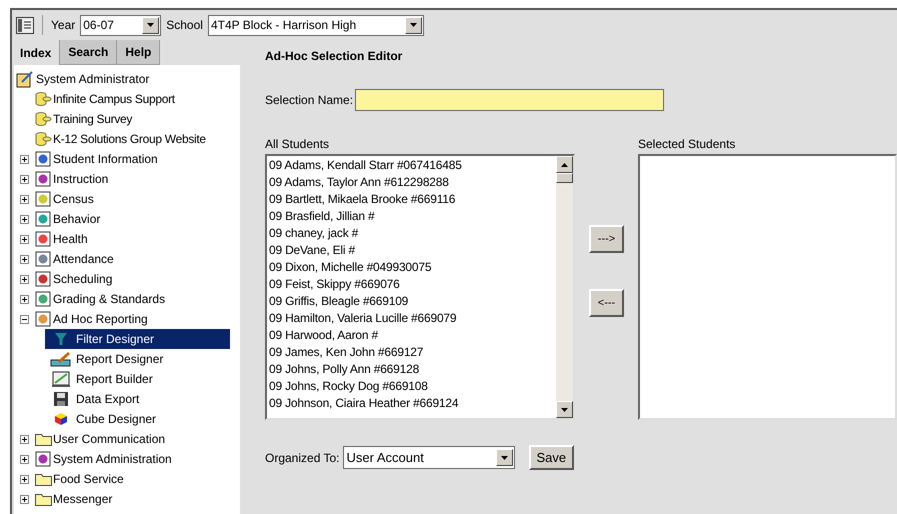 Image resolution: width=897 pixels, height=514 pixels. What do you see at coordinates (83, 259) in the screenshot?
I see `tree-item: Attendance` at bounding box center [83, 259].